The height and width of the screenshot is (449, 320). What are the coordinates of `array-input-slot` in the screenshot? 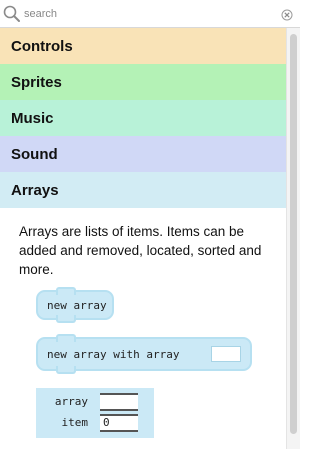 It's located at (226, 354).